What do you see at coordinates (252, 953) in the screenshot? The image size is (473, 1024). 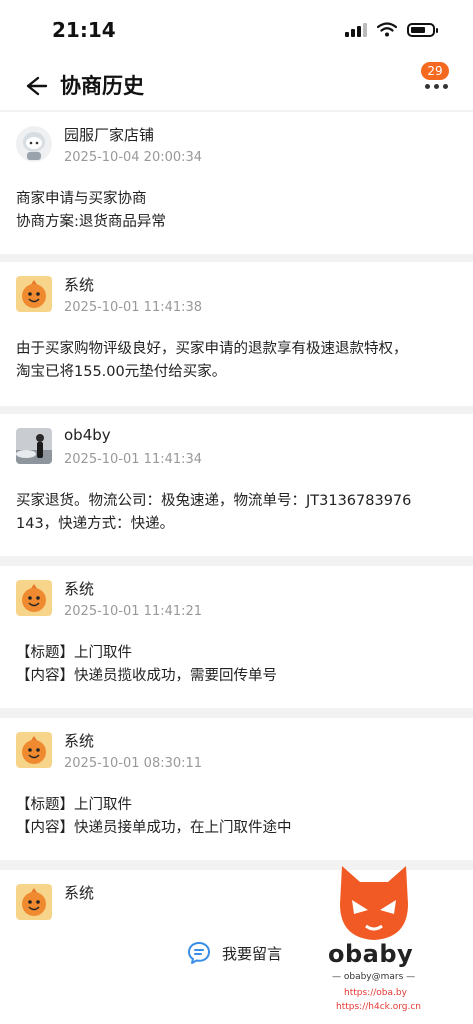 I see `leave-message-label: 我要留言` at bounding box center [252, 953].